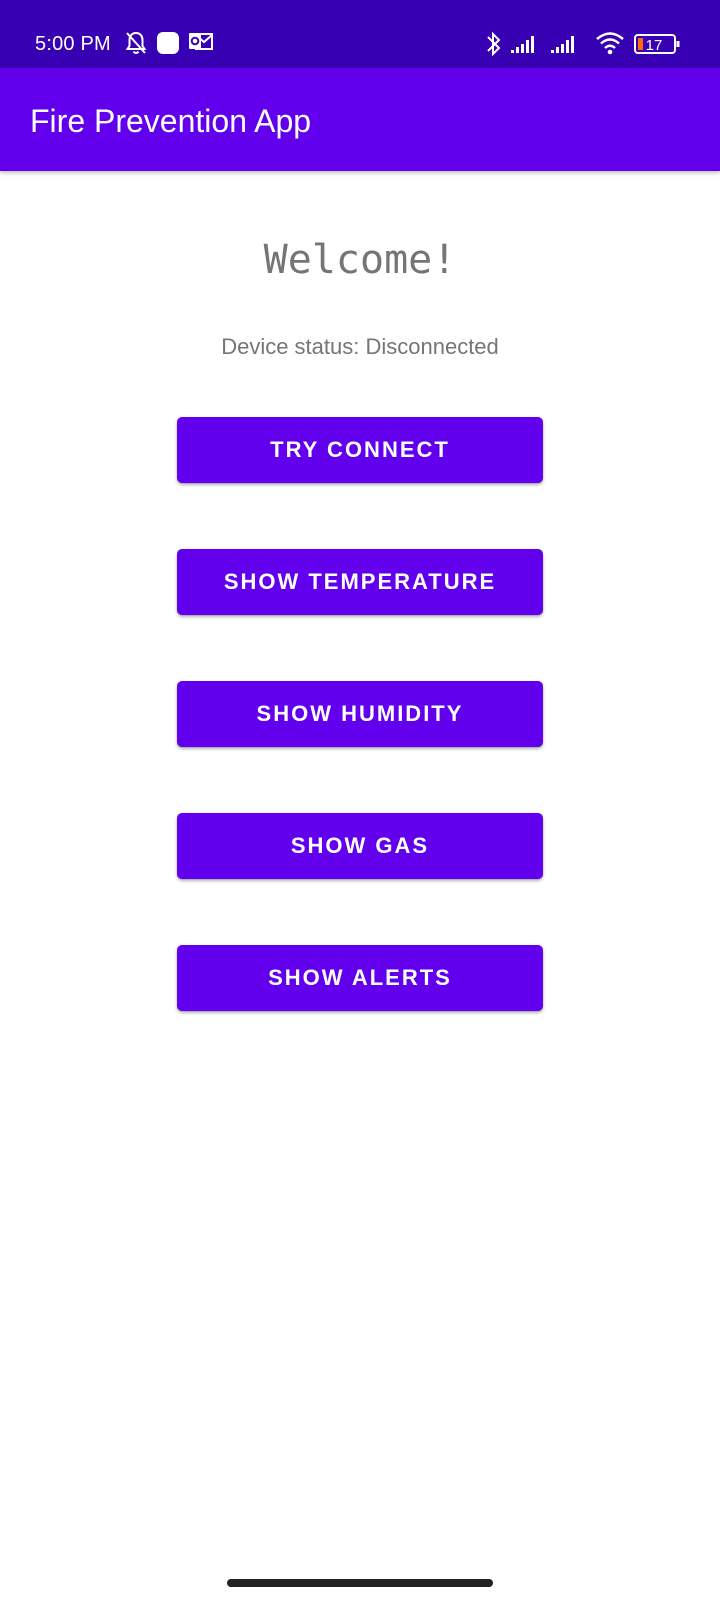 Image resolution: width=720 pixels, height=1600 pixels. What do you see at coordinates (168, 43) in the screenshot?
I see `square-notification-icon` at bounding box center [168, 43].